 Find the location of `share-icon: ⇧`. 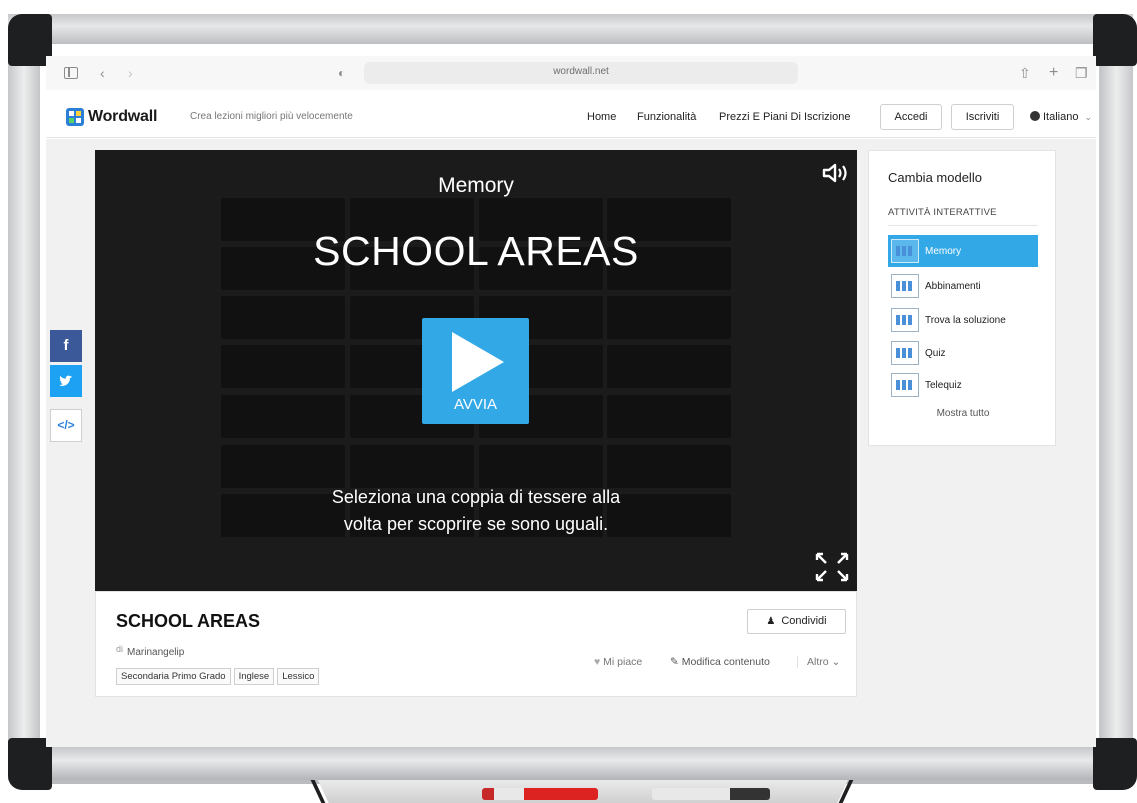

share-icon: ⇧ is located at coordinates (1025, 73).